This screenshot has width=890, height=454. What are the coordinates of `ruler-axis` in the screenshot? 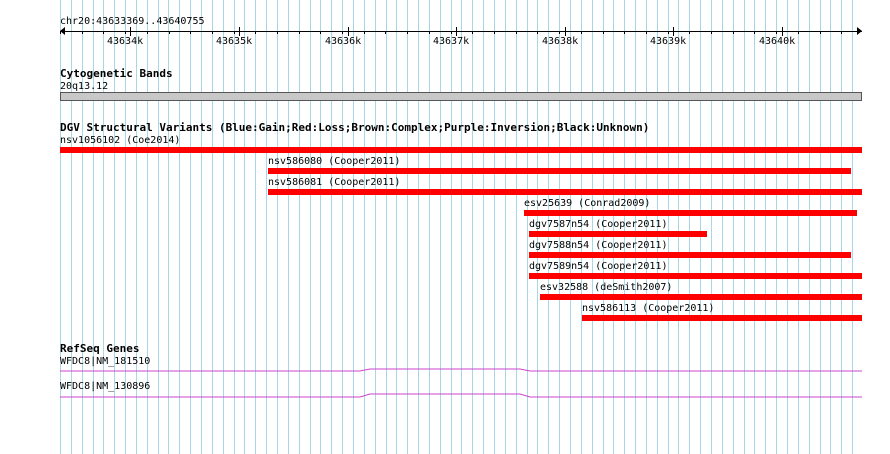 It's located at (461, 31).